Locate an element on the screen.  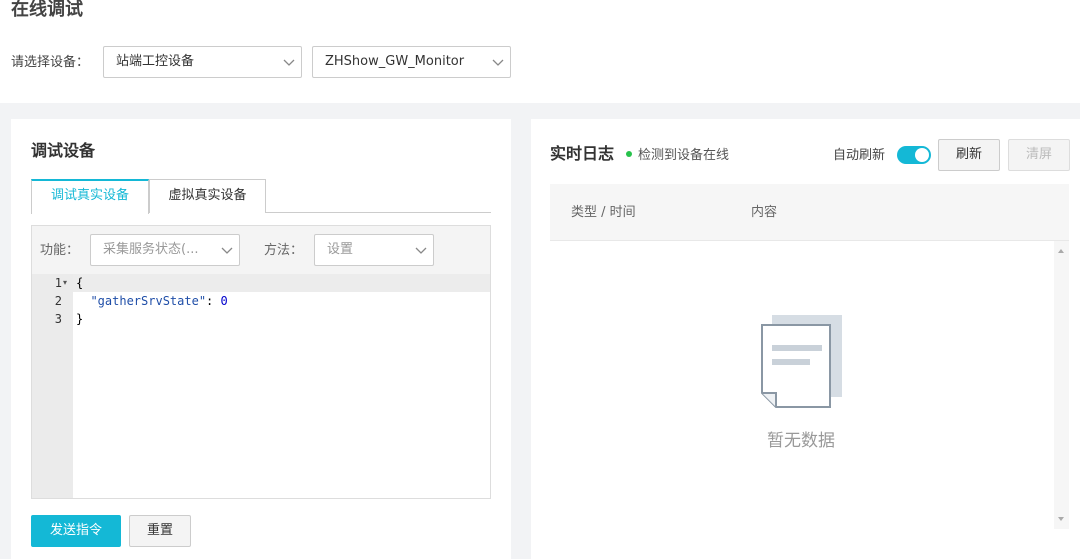
code-line: } is located at coordinates (79, 319).